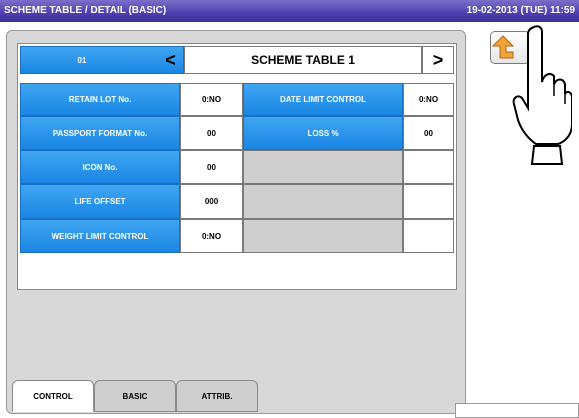 The width and height of the screenshot is (579, 418). I want to click on prev-scheme-button: <, so click(170, 60).